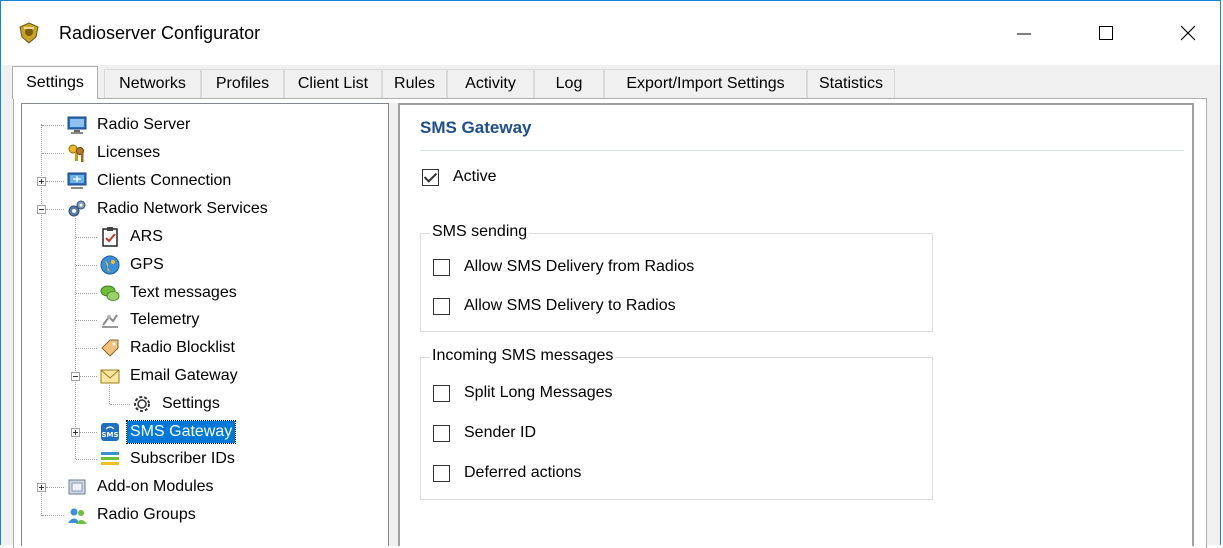 The height and width of the screenshot is (548, 1223). I want to click on expand-addon-modules, so click(41, 487).